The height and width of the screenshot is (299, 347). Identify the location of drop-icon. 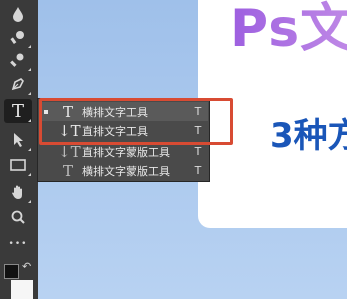
(18, 14).